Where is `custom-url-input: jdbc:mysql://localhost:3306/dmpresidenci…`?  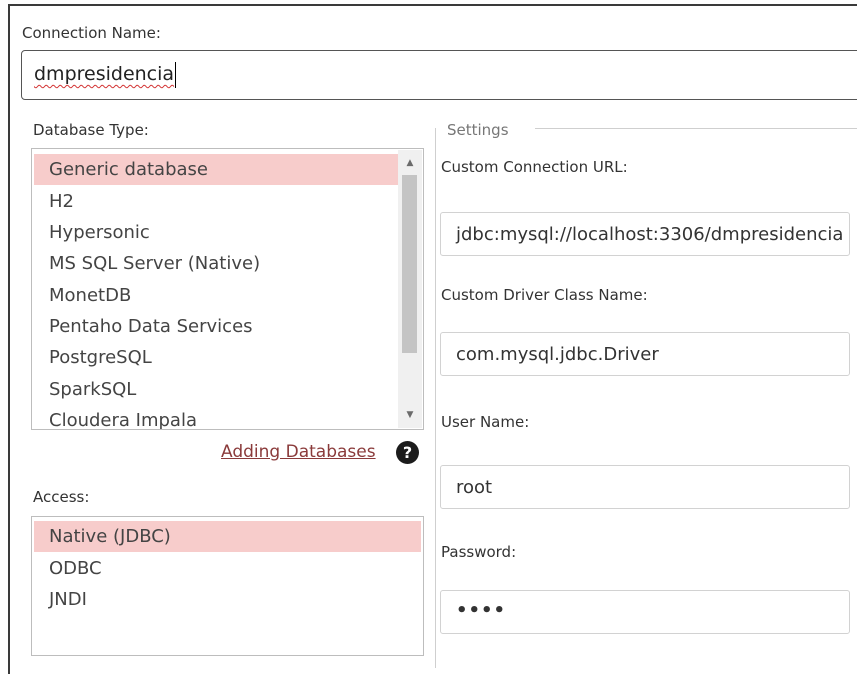
custom-url-input: jdbc:mysql://localhost:3306/dmpresidenci… is located at coordinates (645, 234).